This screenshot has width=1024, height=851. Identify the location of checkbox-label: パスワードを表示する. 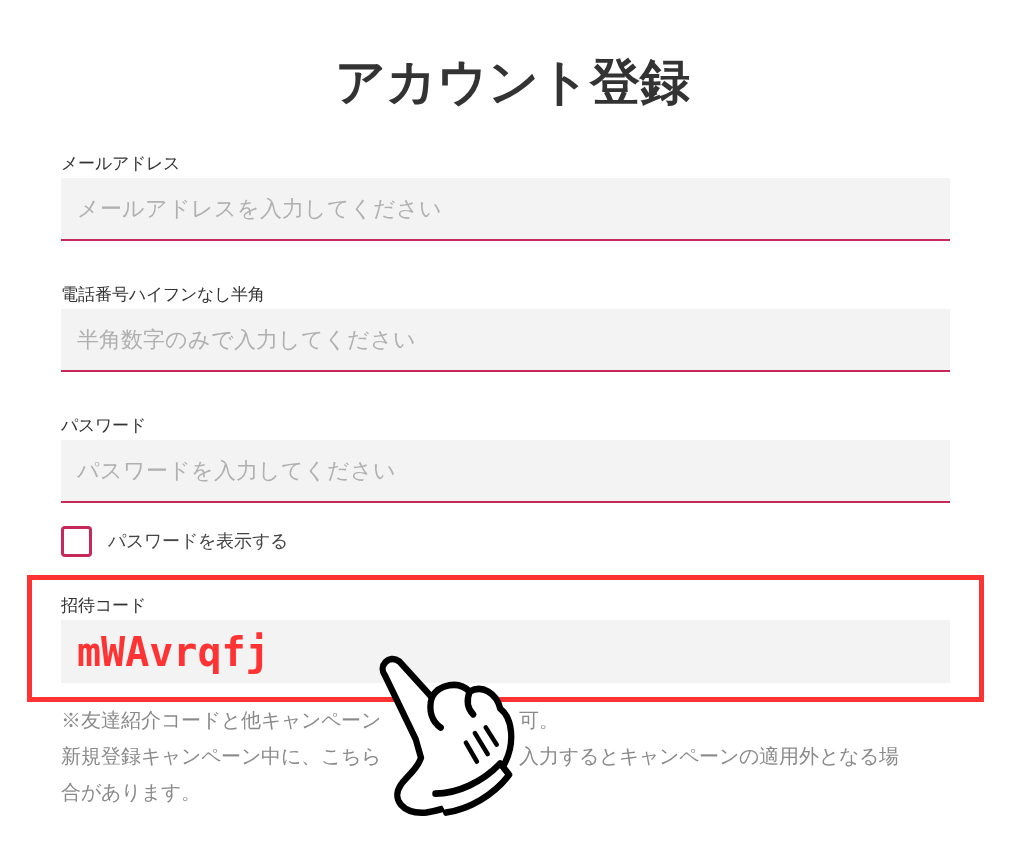
(198, 541).